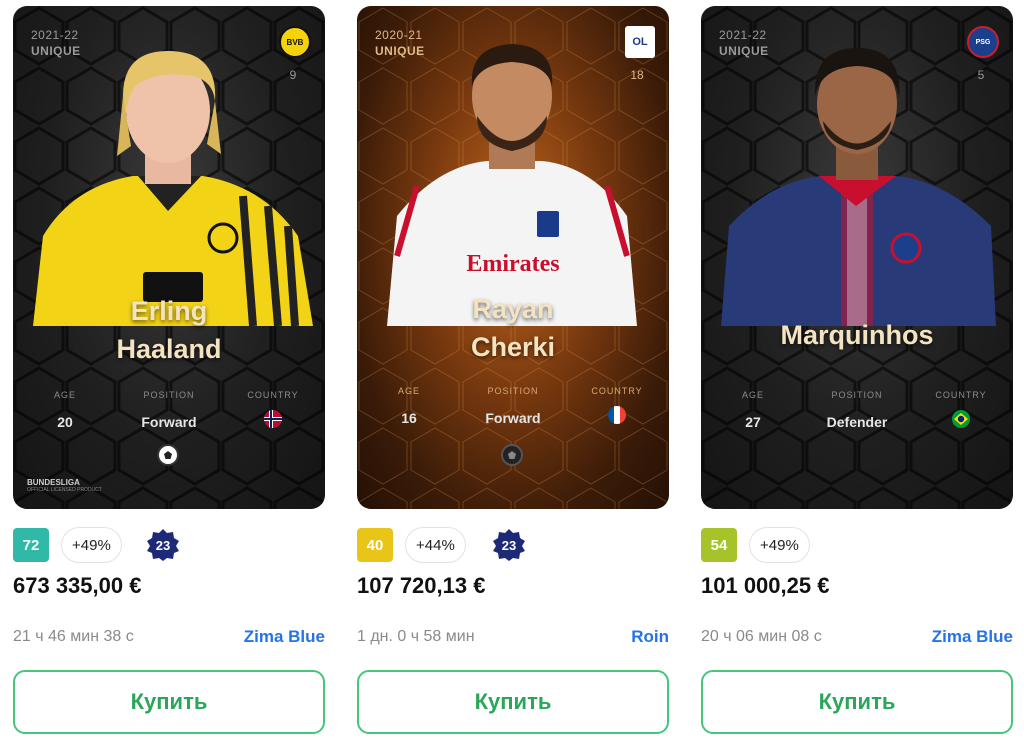 The height and width of the screenshot is (747, 1024). What do you see at coordinates (73, 636) in the screenshot?
I see `auction-timer: 21 ч 46 мин 38 с` at bounding box center [73, 636].